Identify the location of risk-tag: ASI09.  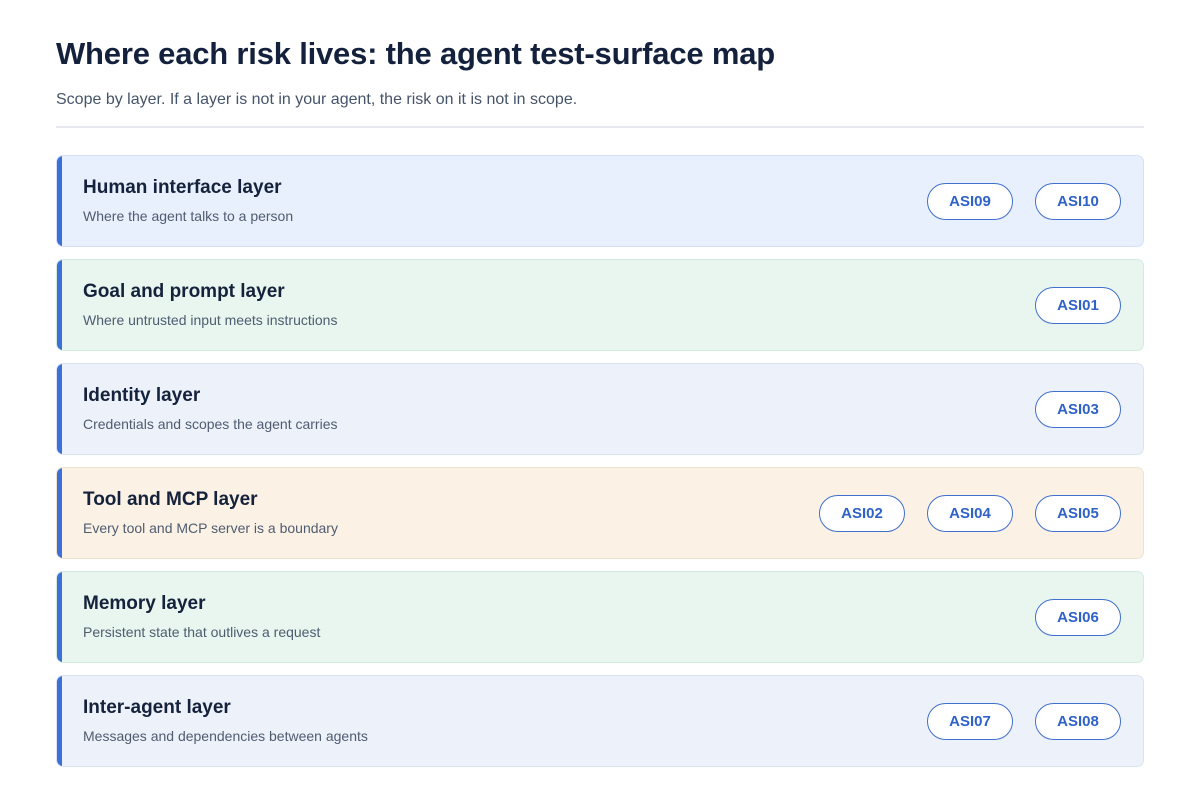
(970, 201).